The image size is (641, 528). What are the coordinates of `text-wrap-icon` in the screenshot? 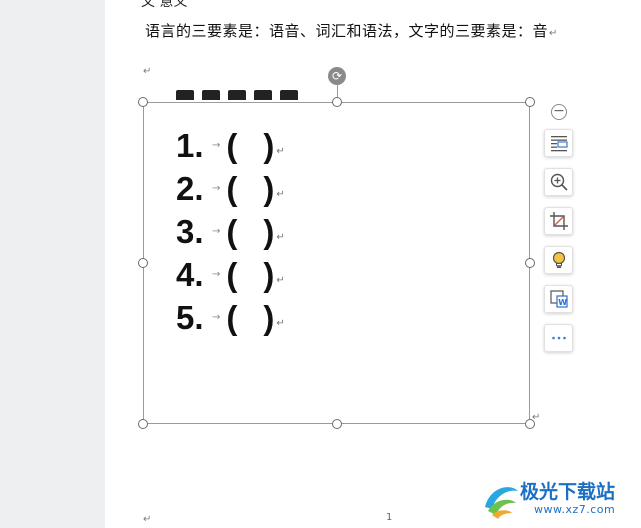 It's located at (559, 144).